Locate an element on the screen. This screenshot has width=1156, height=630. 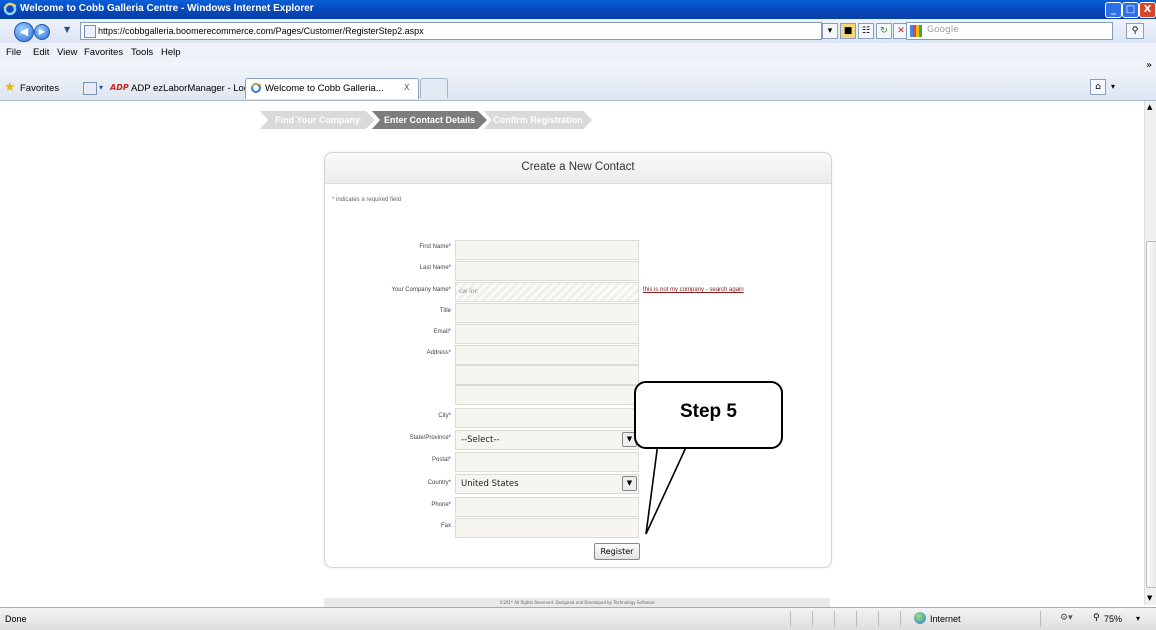
tab-list-dropdown-icon: ▾ is located at coordinates (101, 87).